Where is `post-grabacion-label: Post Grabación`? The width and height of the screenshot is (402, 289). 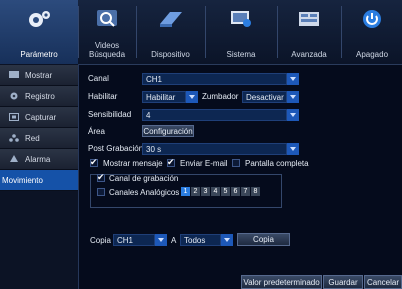
post-grabacion-label: Post Grabación is located at coordinates (116, 148).